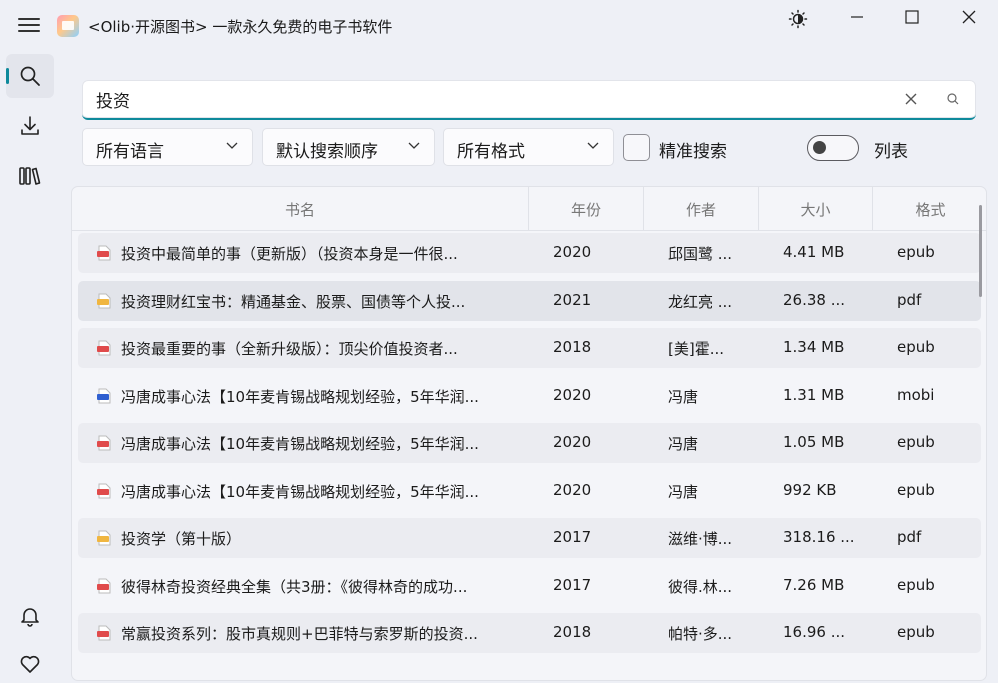 The height and width of the screenshot is (683, 998). I want to click on library-icon, so click(30, 176).